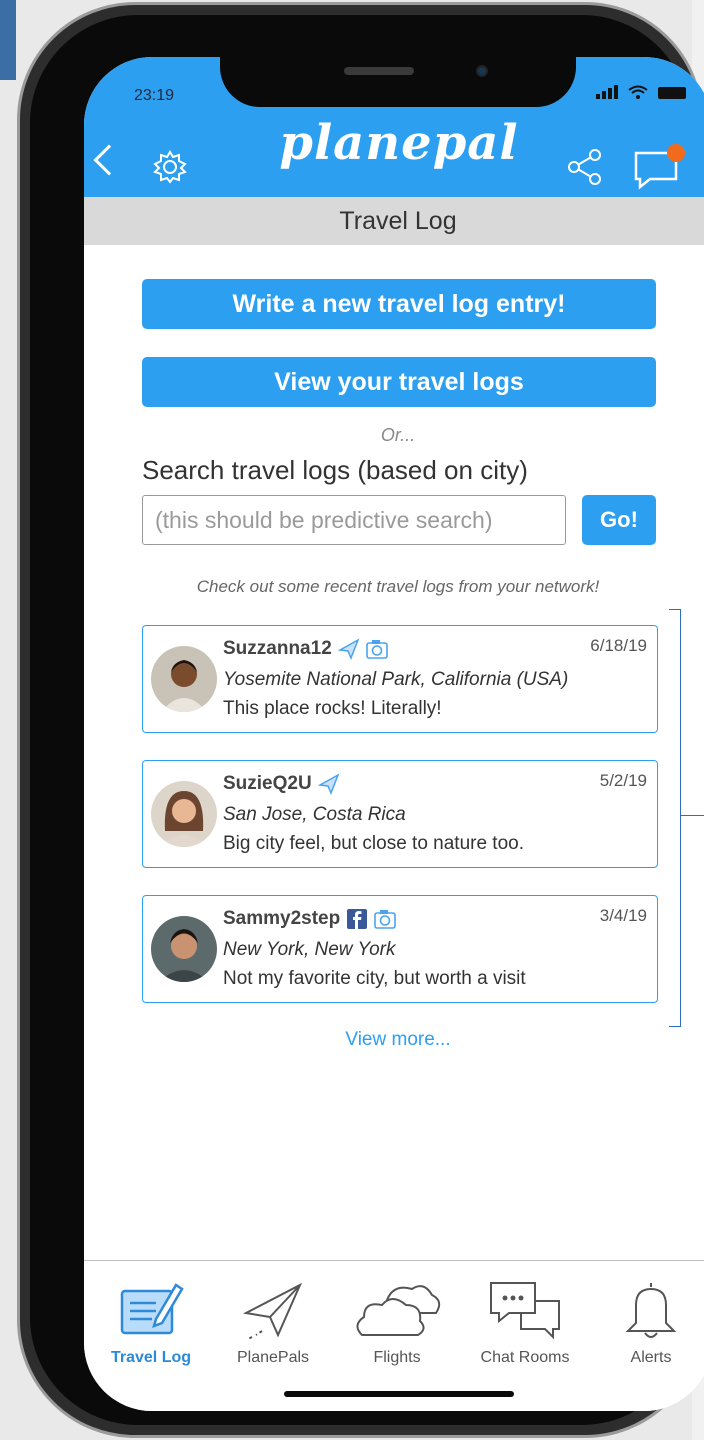 The image size is (704, 1440). I want to click on entry-message: Not my favorite city, but worth a visit, so click(374, 978).